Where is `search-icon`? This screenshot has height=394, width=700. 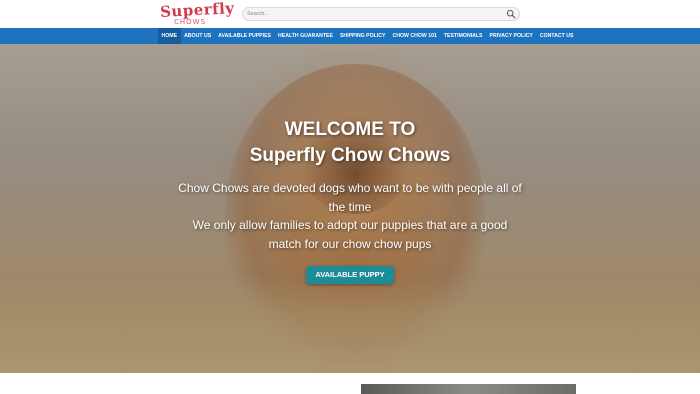
search-icon is located at coordinates (511, 14).